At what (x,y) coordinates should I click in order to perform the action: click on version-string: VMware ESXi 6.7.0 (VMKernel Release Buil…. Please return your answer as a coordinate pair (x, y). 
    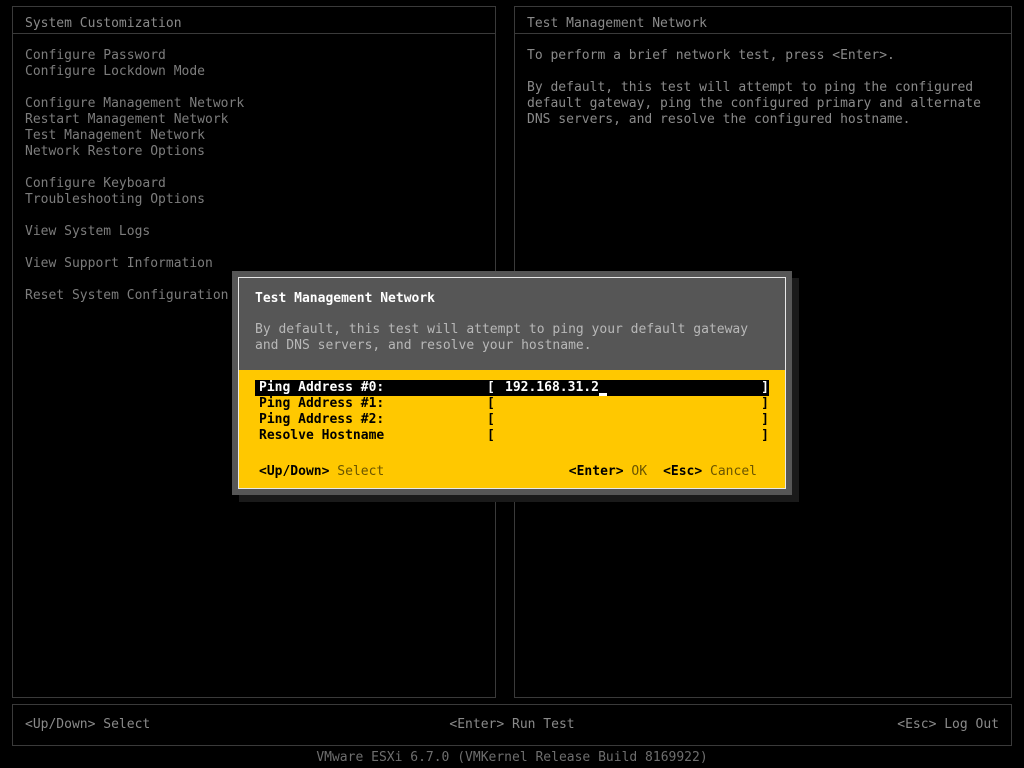
    Looking at the image, I should click on (512, 757).